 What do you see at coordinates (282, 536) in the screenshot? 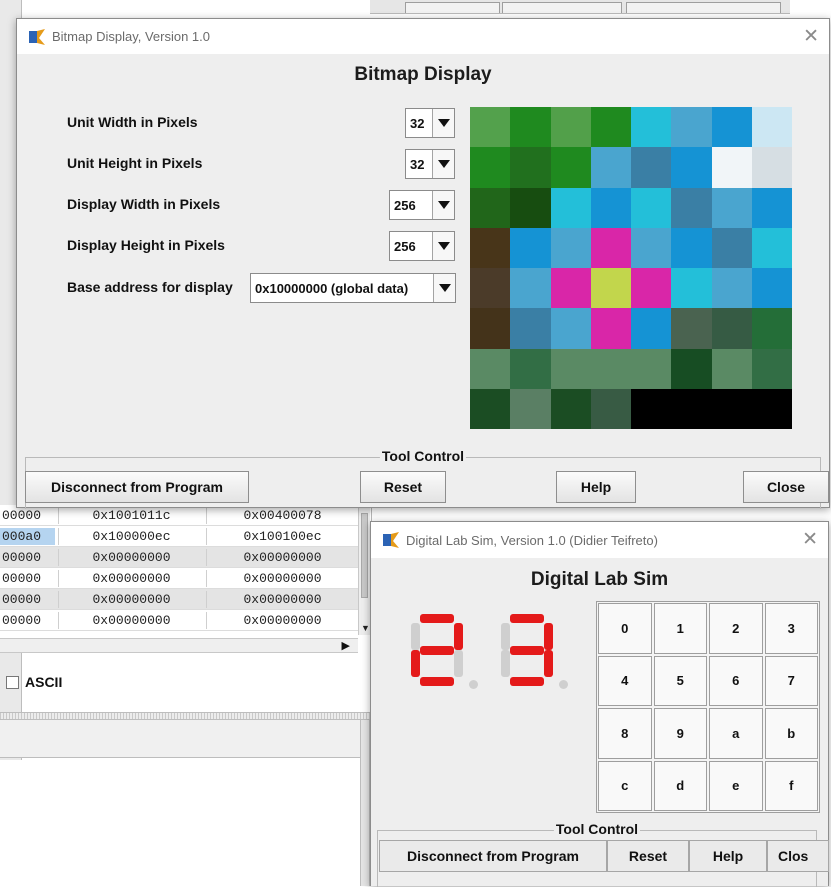
I see `table-cell: 0x100100ec` at bounding box center [282, 536].